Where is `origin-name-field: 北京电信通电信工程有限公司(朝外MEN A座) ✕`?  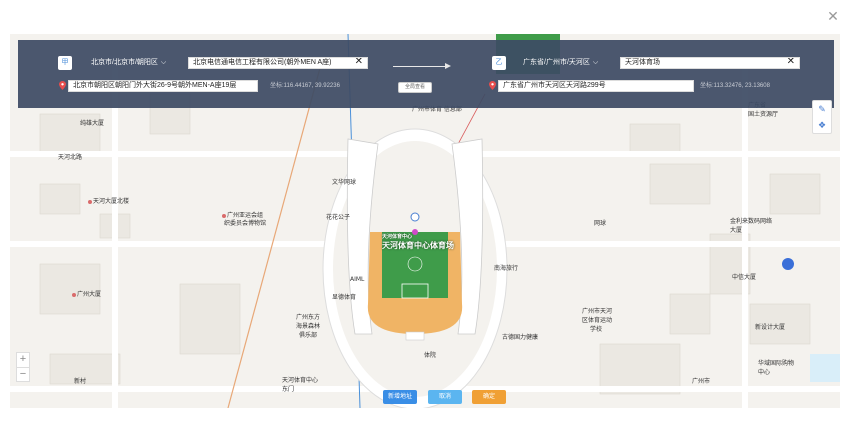
origin-name-field: 北京电信通电信工程有限公司(朝外MEN A座) ✕ is located at coordinates (278, 63).